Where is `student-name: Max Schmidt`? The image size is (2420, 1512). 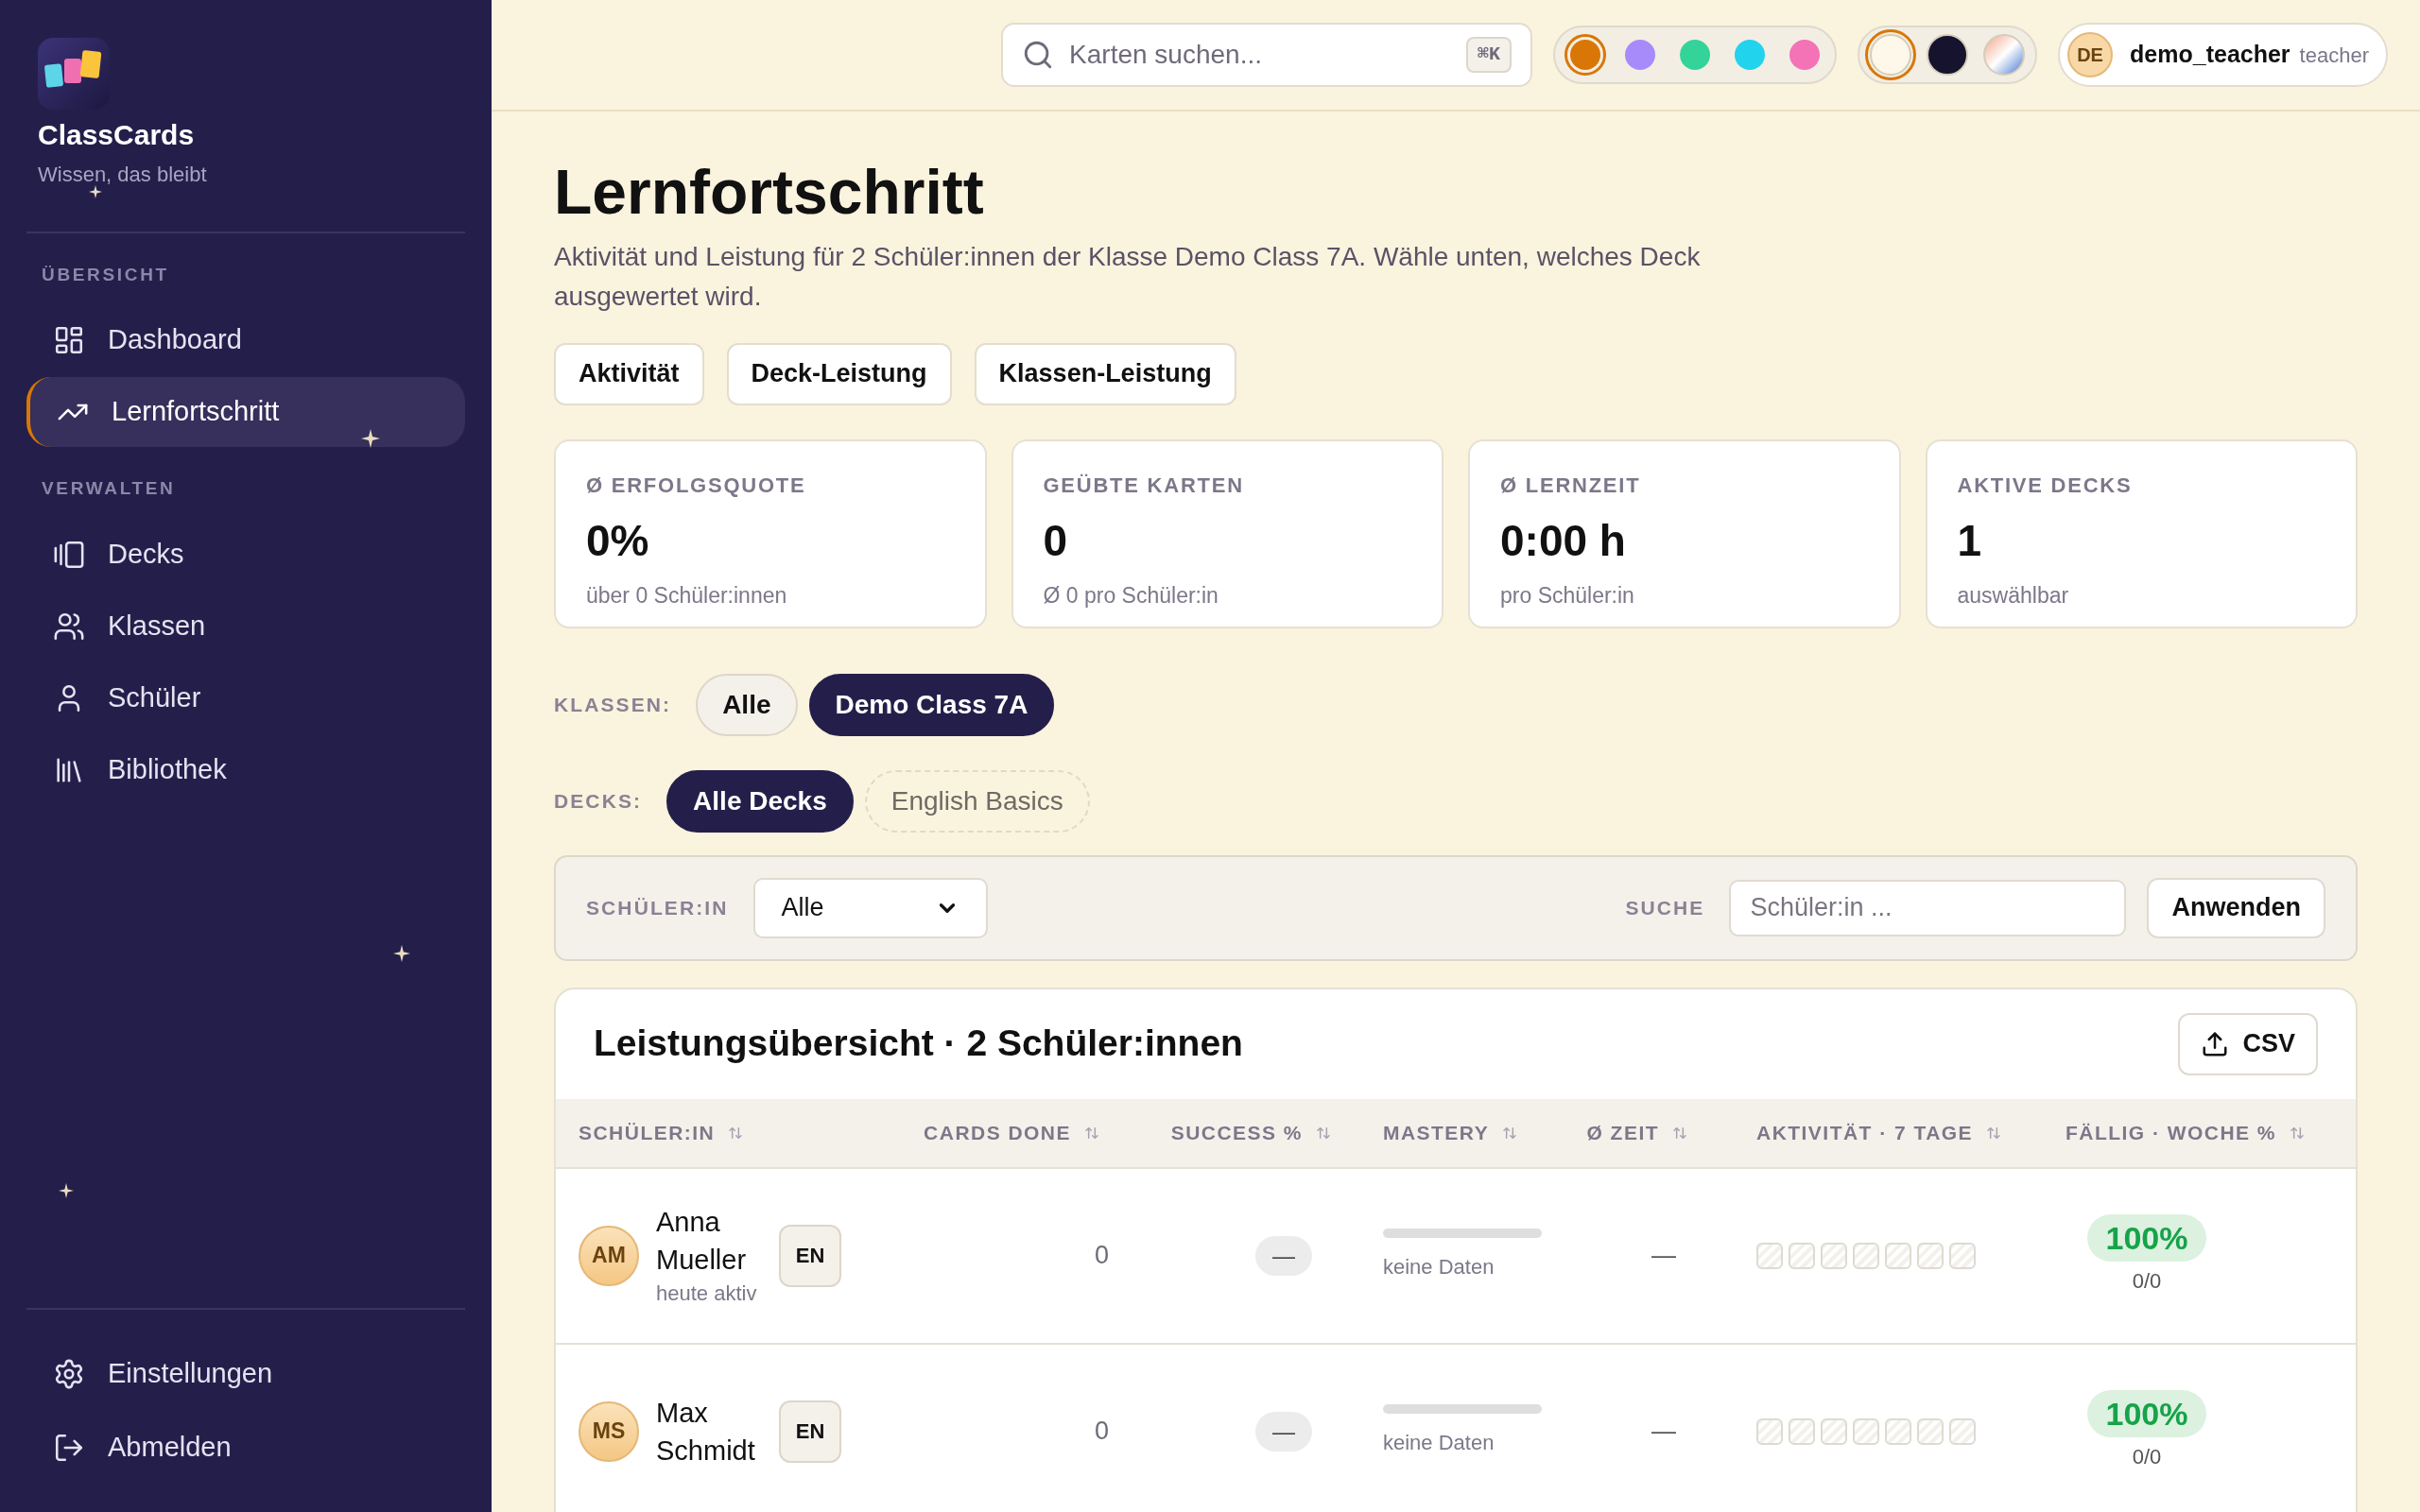
student-name: Max Schmidt is located at coordinates (706, 1432).